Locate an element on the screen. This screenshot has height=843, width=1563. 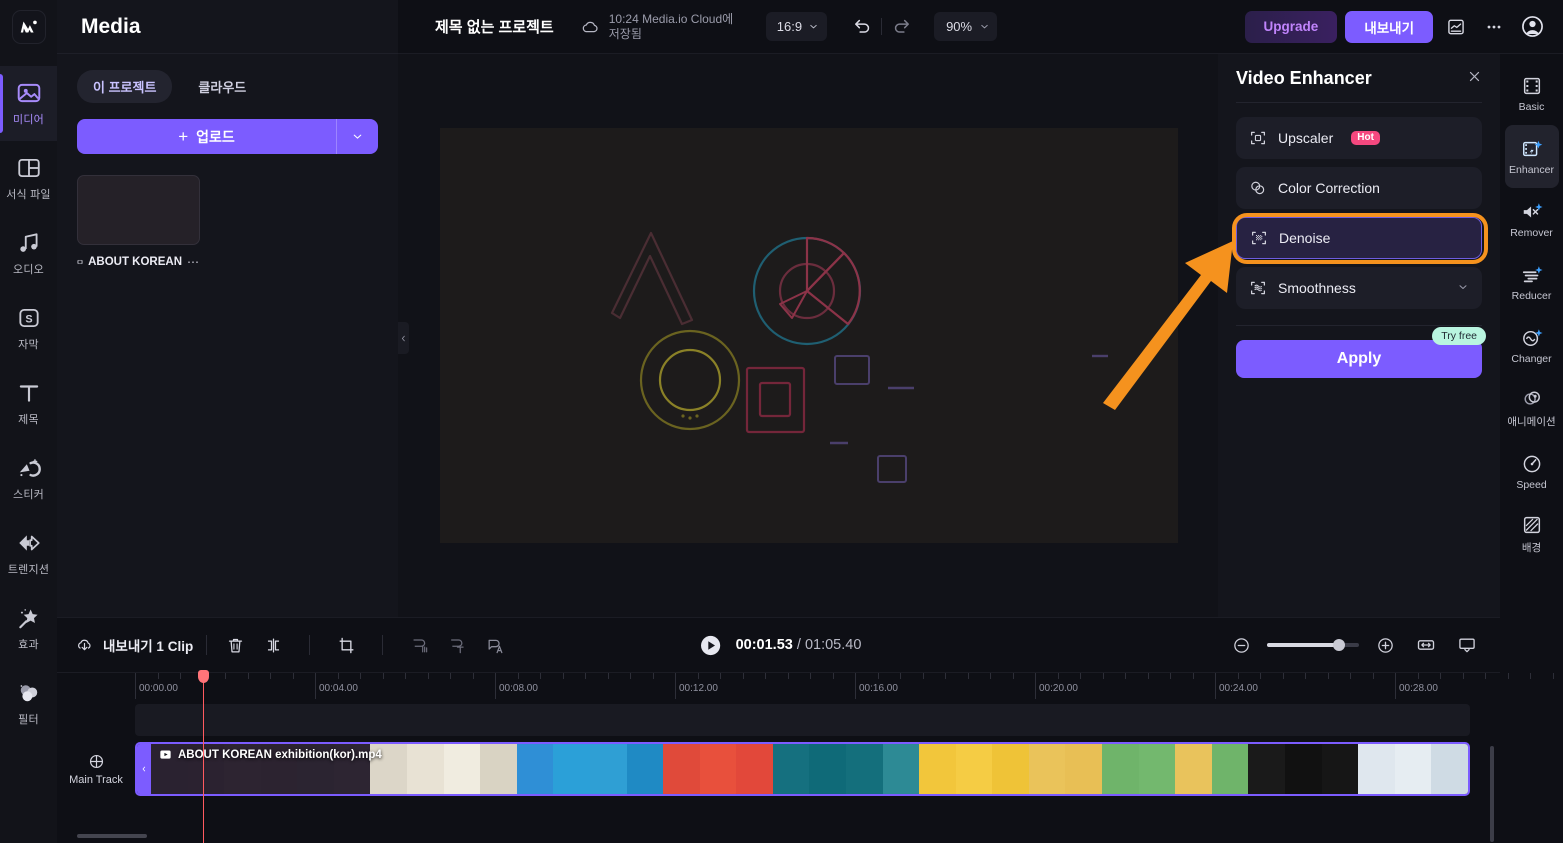
text-to-speech-button is located at coordinates (495, 645).